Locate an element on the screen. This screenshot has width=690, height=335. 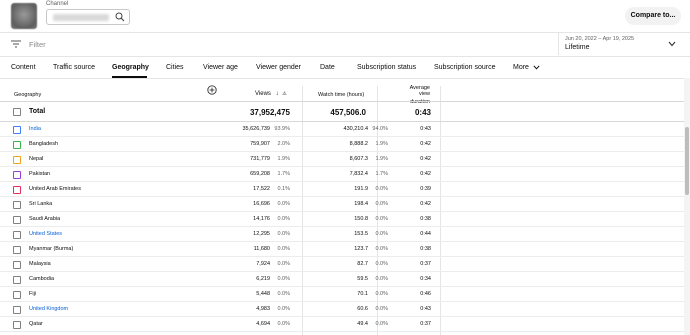
table-row: Qatar 4,694 0.0% 49.4 0.0% 0:37 is located at coordinates (345, 324).